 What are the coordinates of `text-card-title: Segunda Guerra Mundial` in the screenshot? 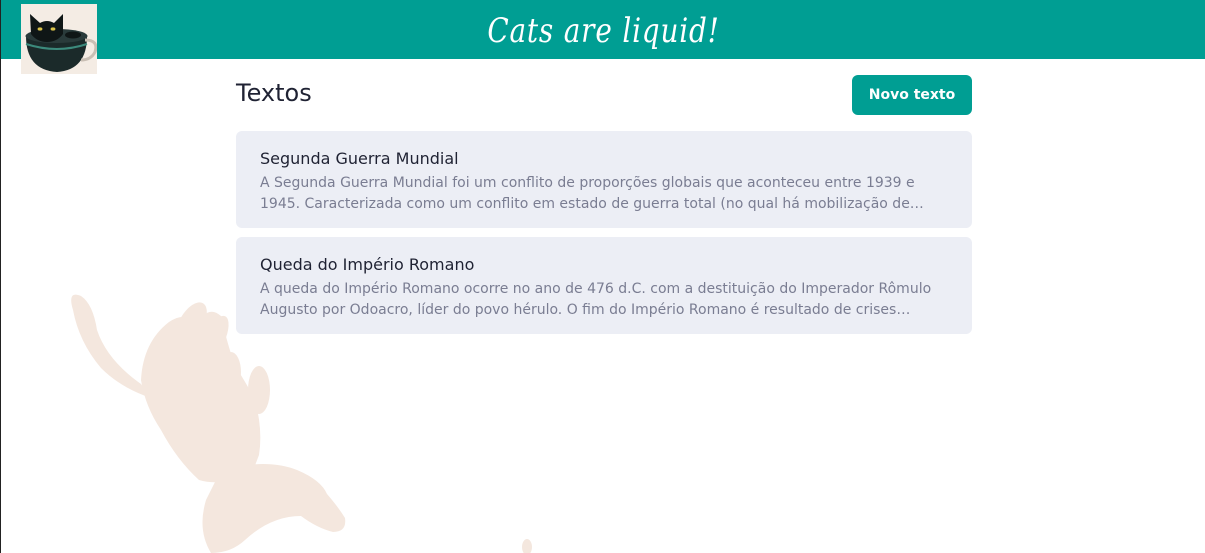 It's located at (359, 158).